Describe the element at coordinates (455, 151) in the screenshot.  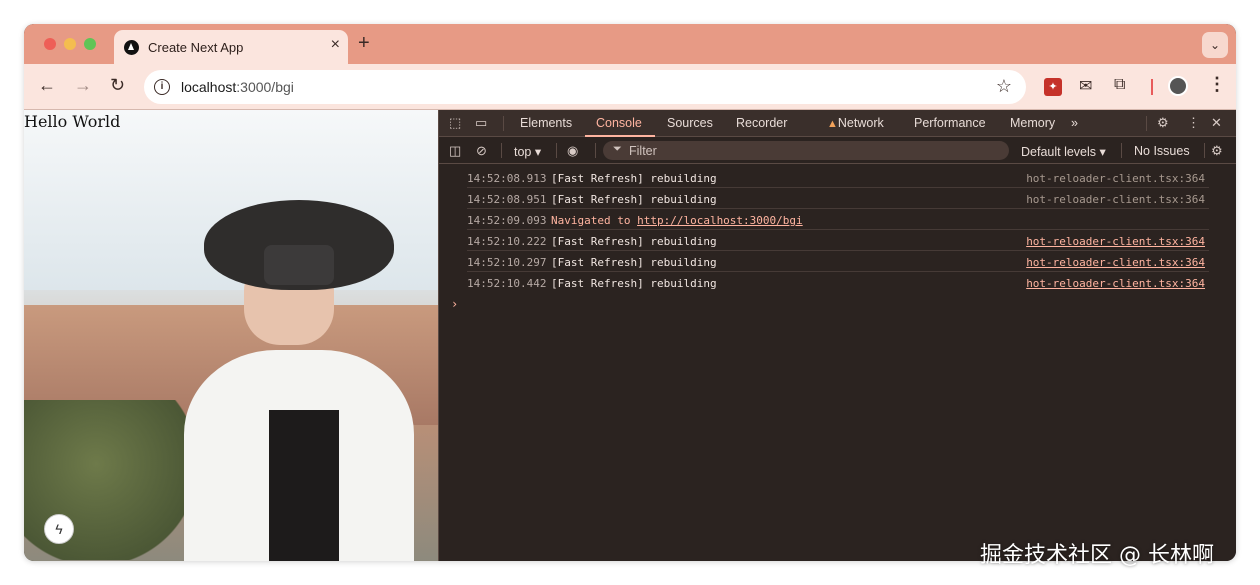
I see `sidebar-toggle-icon: ◫` at that location.